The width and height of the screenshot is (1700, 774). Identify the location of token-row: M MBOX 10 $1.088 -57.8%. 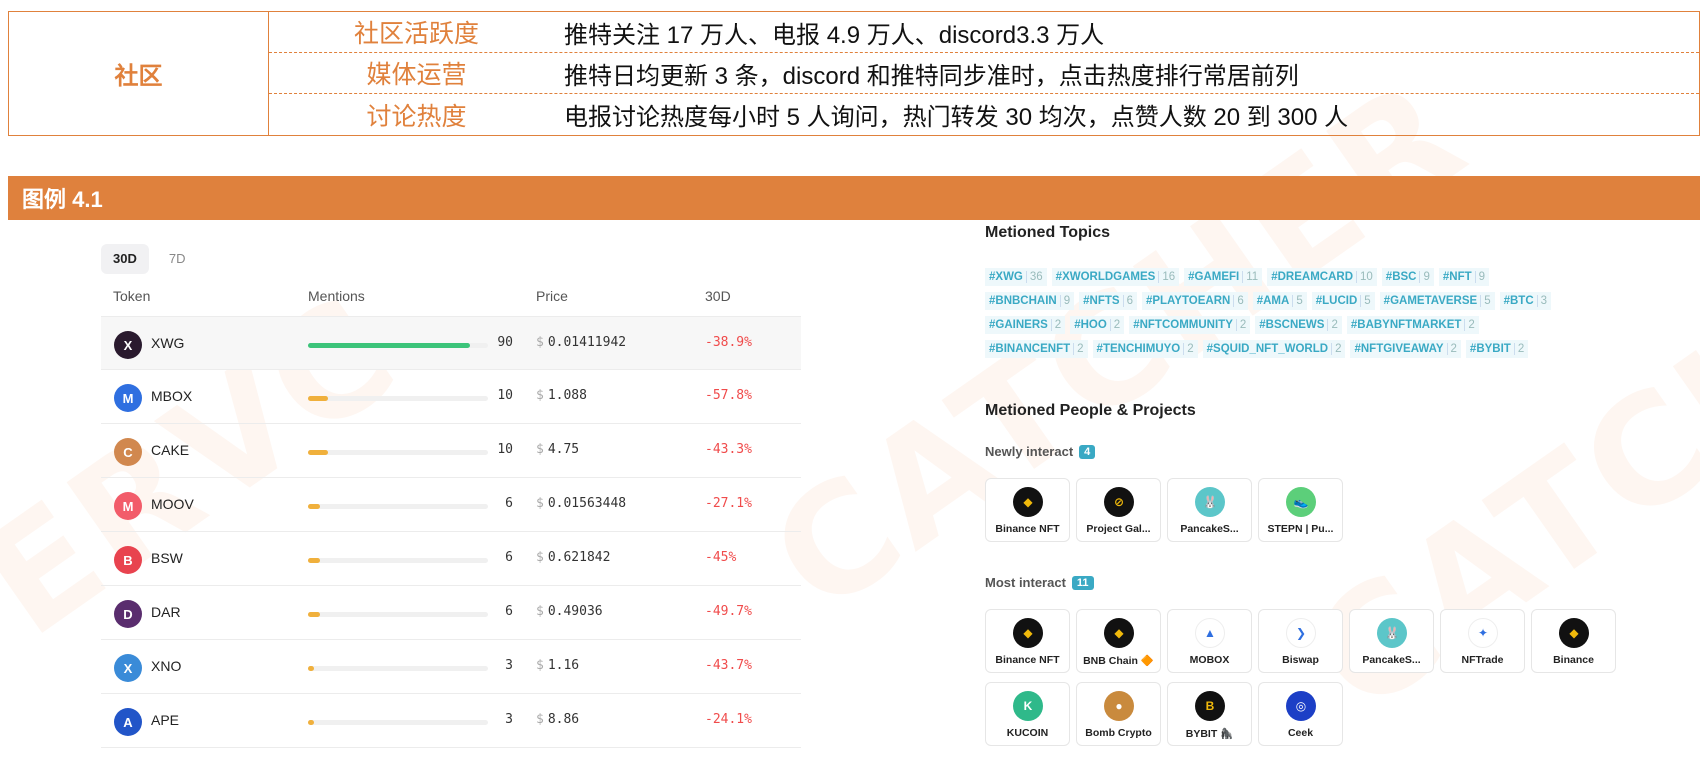
(451, 397).